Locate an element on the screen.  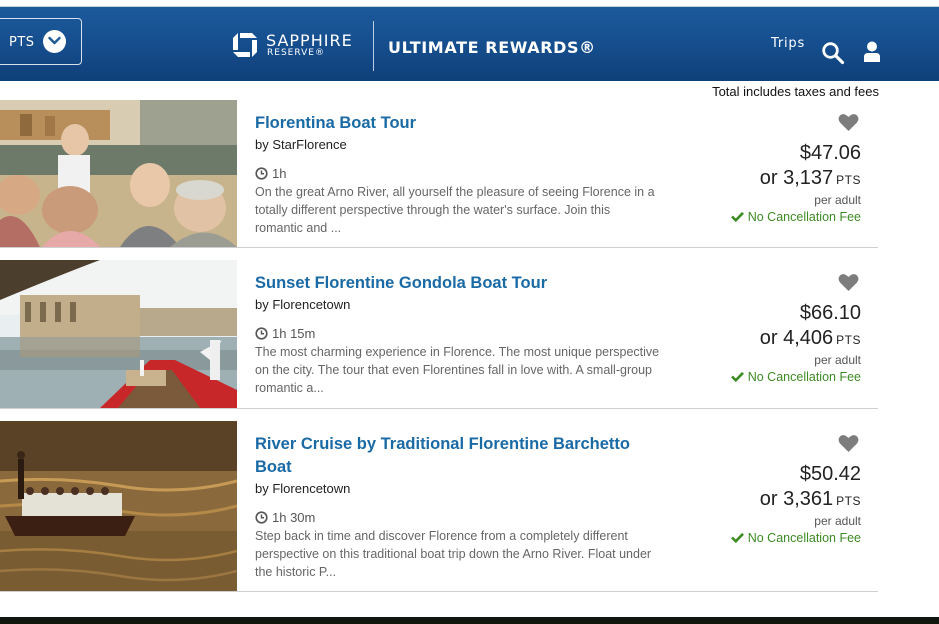
trips-link: Trips is located at coordinates (788, 43).